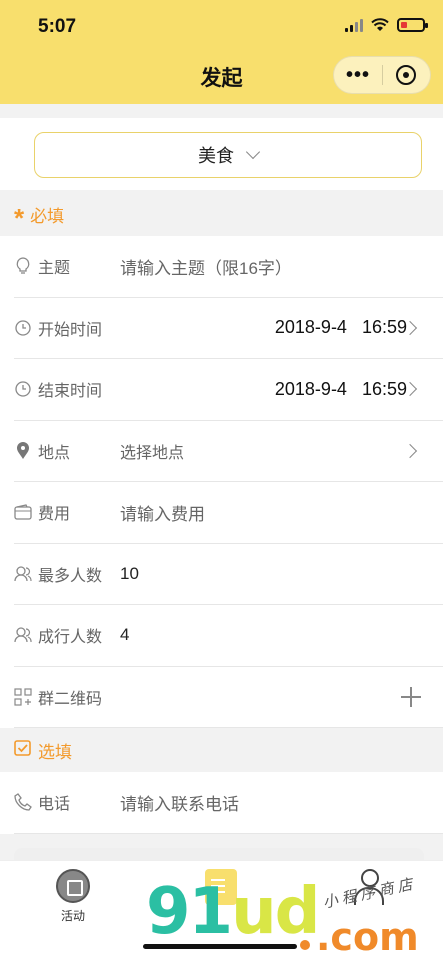 This screenshot has width=443, height=960. What do you see at coordinates (23, 802) in the screenshot?
I see `phone-icon` at bounding box center [23, 802].